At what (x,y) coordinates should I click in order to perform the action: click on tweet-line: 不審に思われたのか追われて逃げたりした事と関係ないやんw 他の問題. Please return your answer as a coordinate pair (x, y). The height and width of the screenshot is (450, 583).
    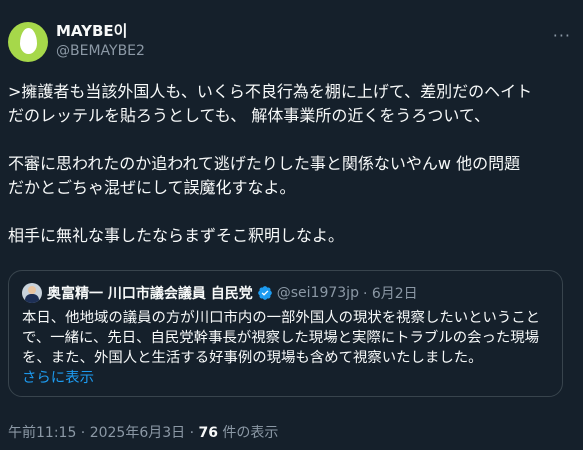
    Looking at the image, I should click on (264, 163).